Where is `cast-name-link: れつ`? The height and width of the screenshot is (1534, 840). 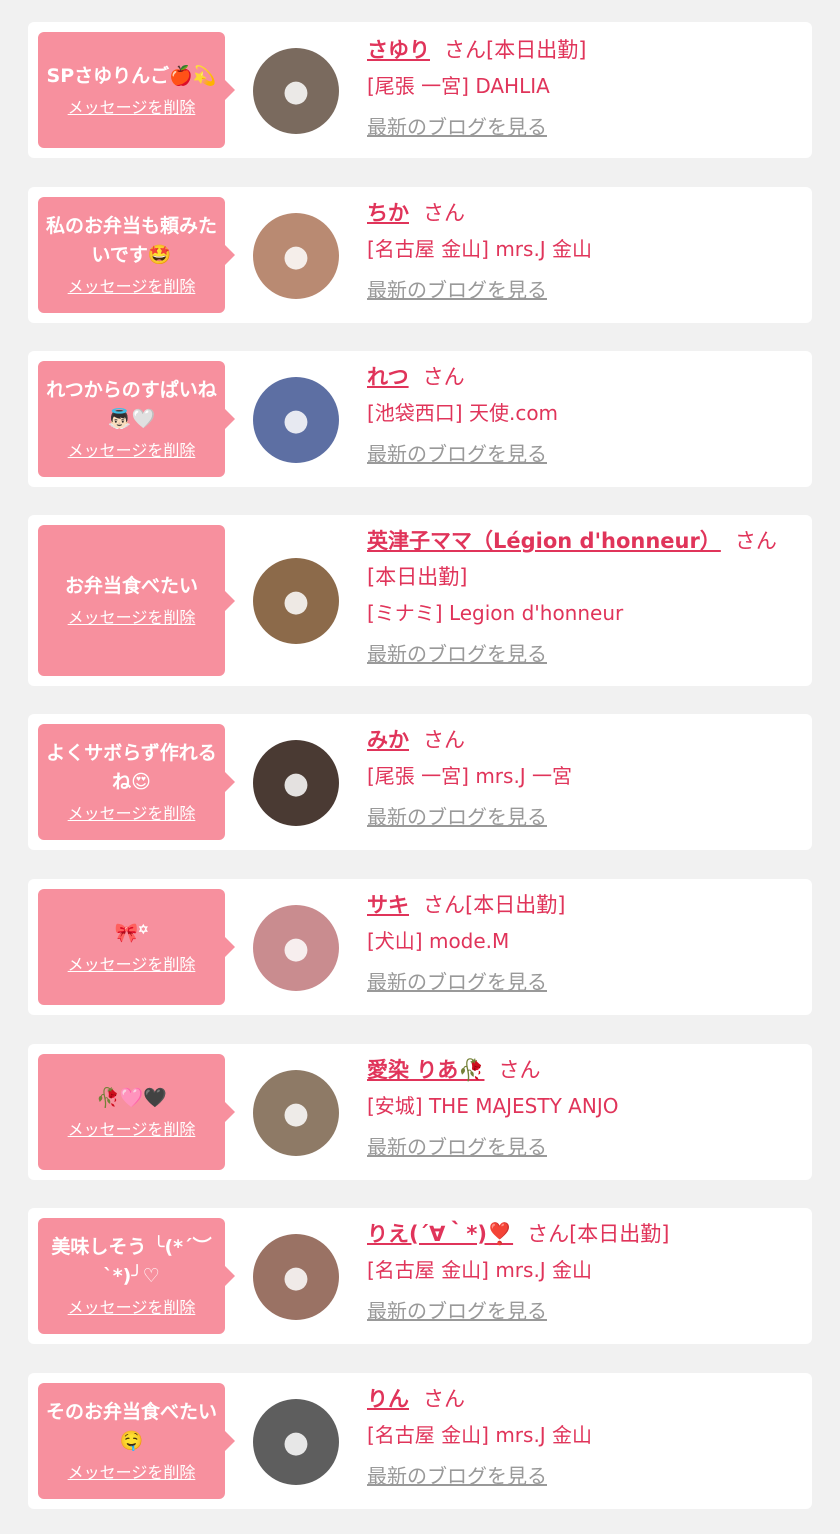 cast-name-link: れつ is located at coordinates (388, 377).